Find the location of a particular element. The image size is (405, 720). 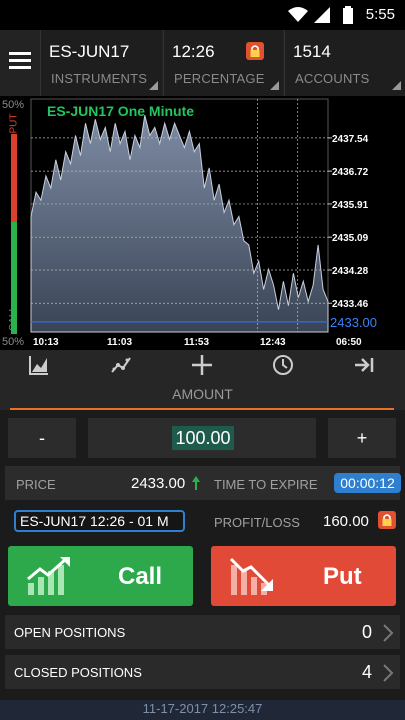

y-tick-label: 2434.28 is located at coordinates (350, 271).